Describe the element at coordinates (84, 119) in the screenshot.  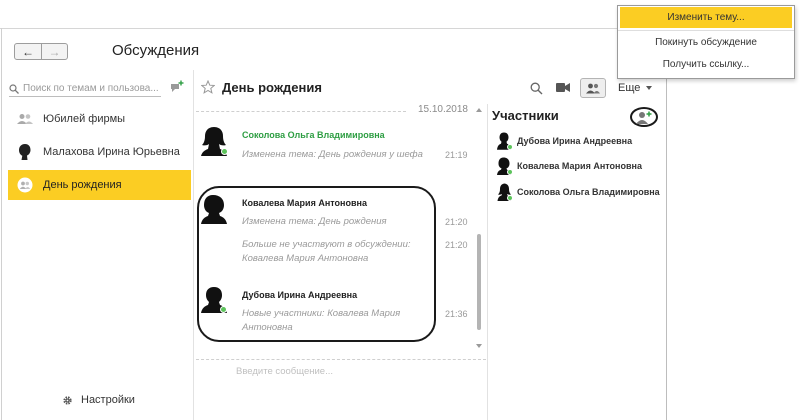
I see `sidebar-item-label: Юбилей фирмы` at that location.